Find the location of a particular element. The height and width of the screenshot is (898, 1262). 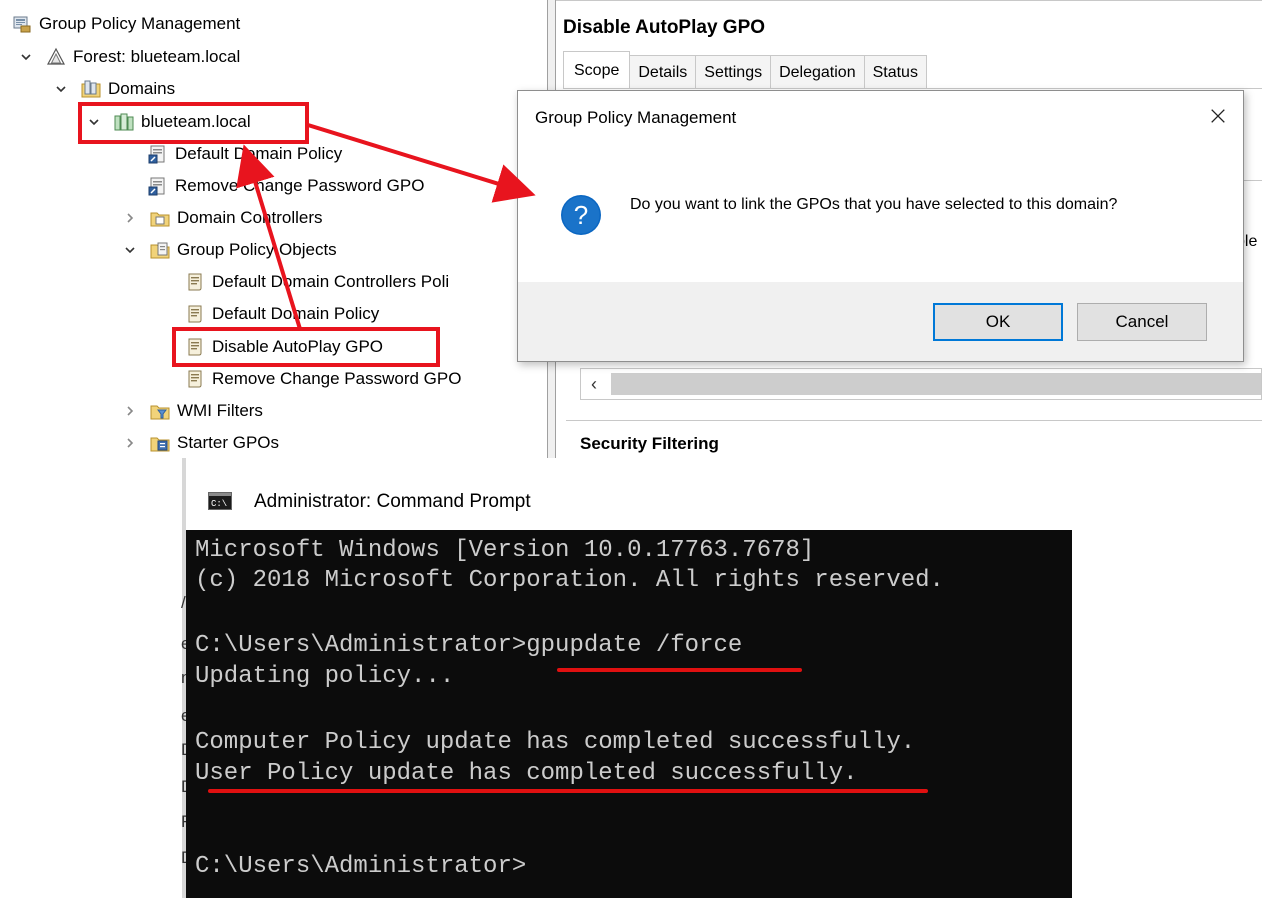

question-icon: ? is located at coordinates (581, 215).